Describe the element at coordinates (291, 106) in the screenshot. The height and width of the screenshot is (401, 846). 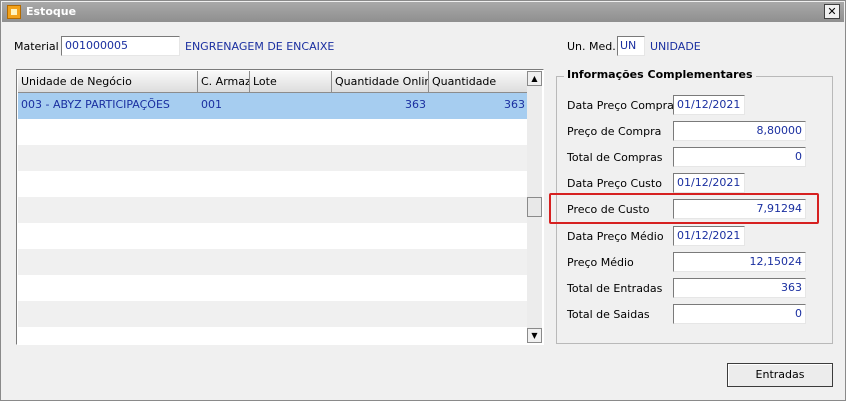
I see `cell-lote` at that location.